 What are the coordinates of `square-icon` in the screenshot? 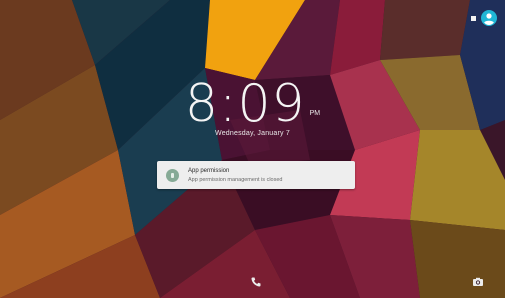 It's located at (473, 18).